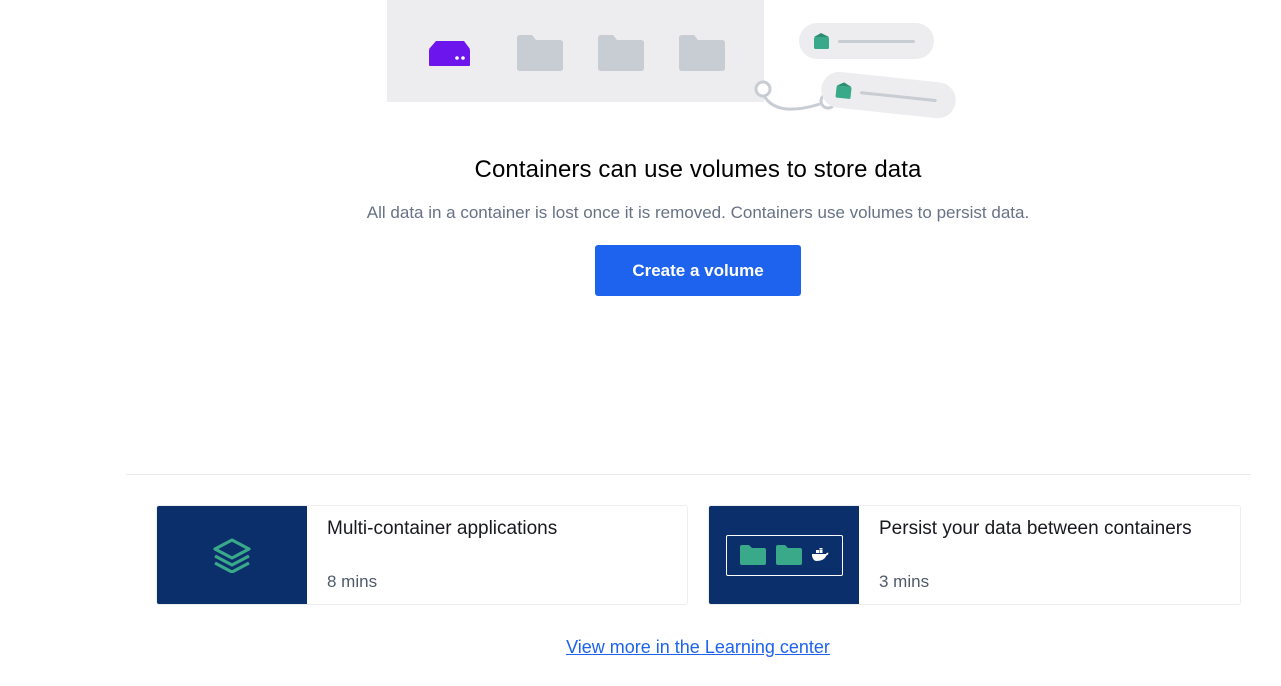 The image size is (1281, 686). What do you see at coordinates (698, 169) in the screenshot?
I see `page-title: Containers can use volumes to store data` at bounding box center [698, 169].